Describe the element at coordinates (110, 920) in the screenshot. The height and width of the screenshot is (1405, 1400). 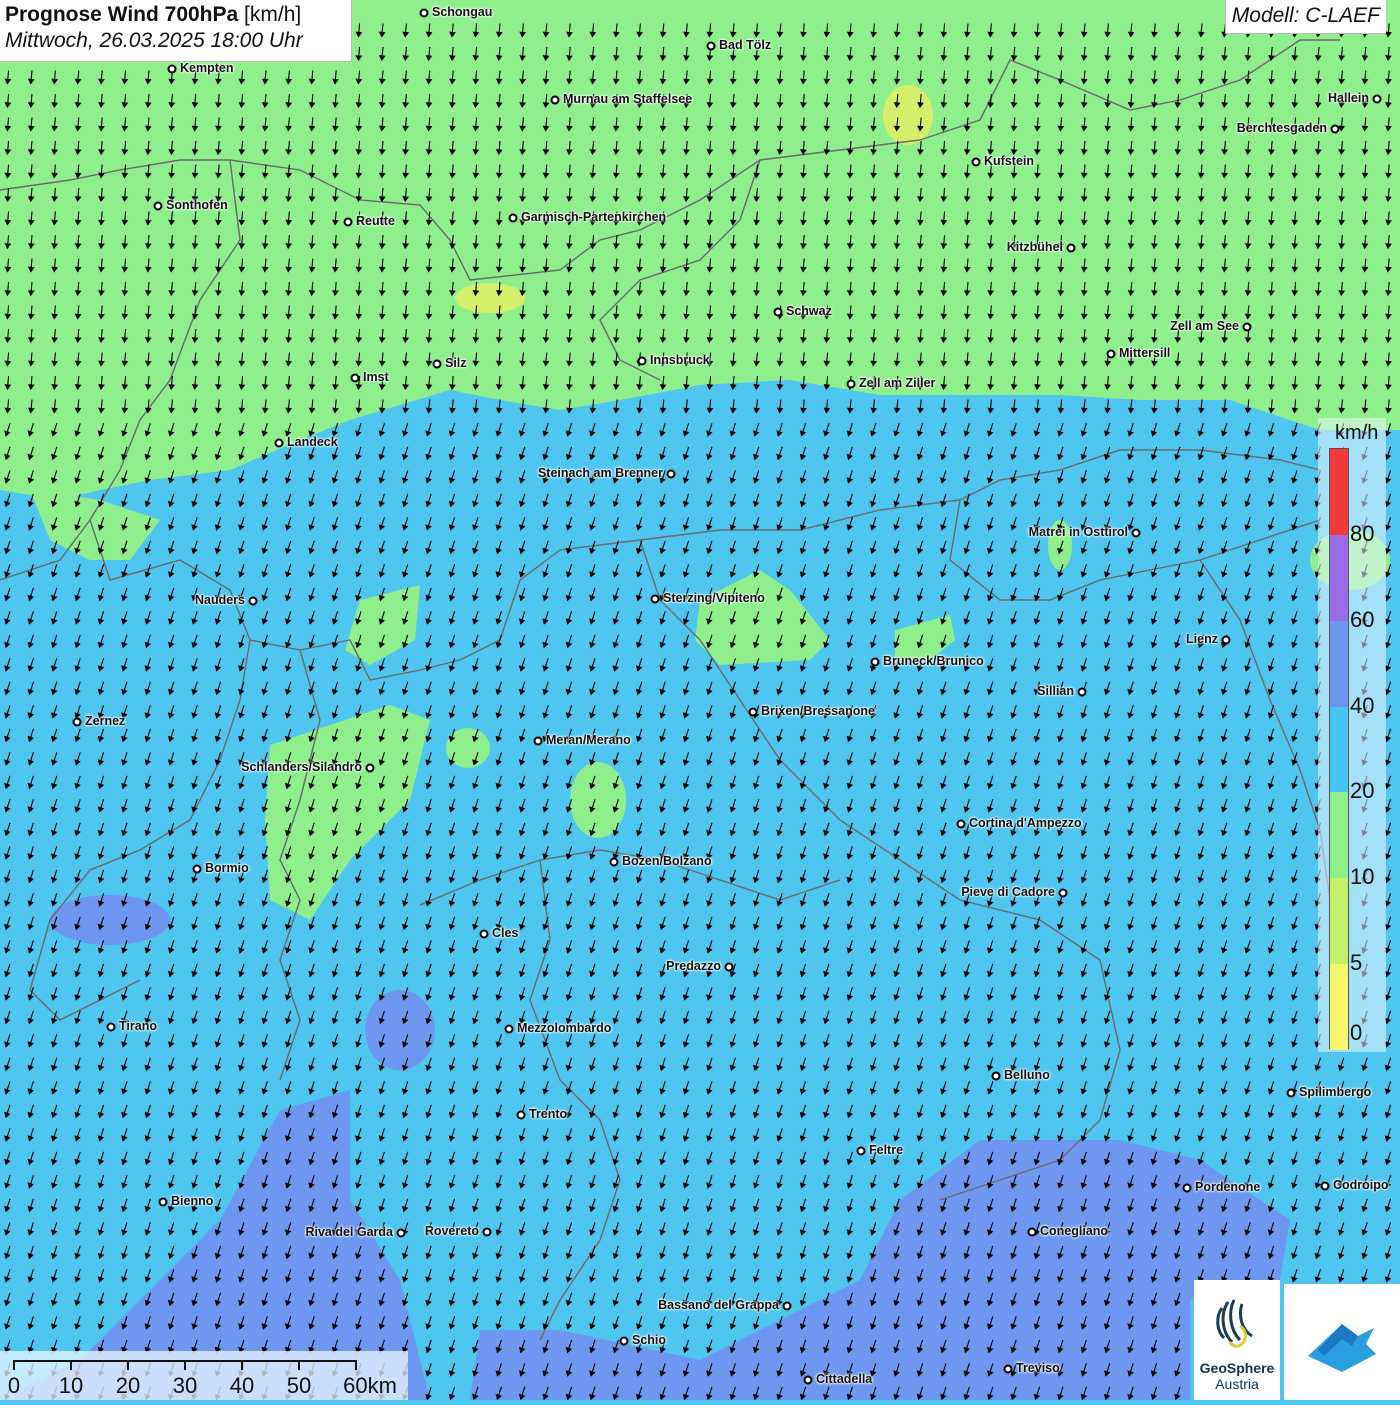
I see `wind-field-purple-west` at that location.